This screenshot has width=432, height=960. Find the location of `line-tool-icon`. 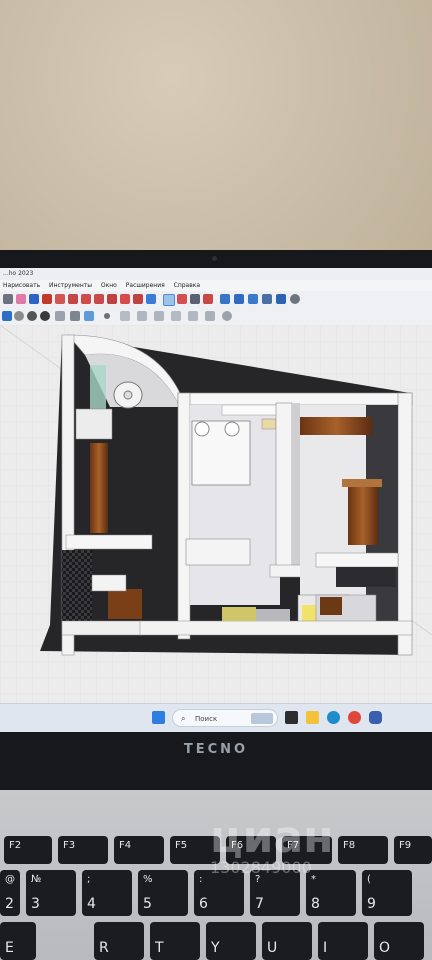

line-tool-icon is located at coordinates (34, 299).